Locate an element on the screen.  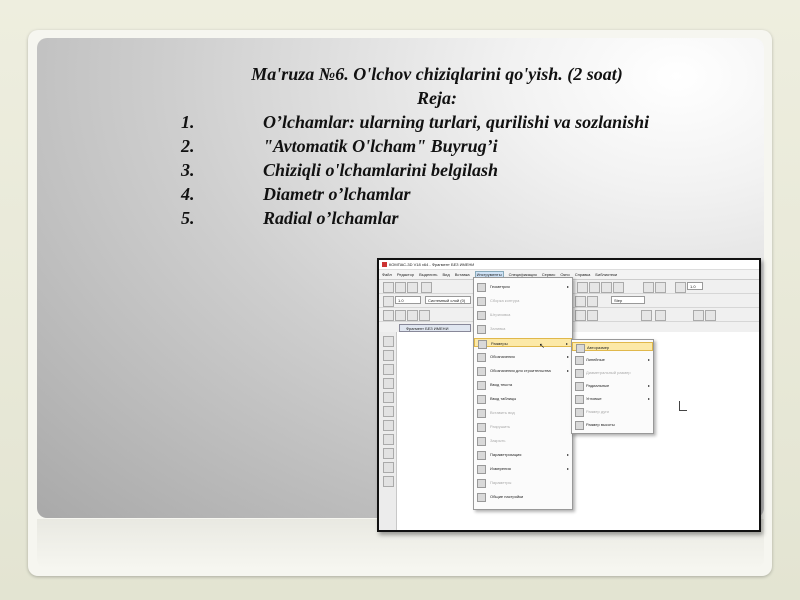
dropdown-item: Сборка контура is located at coordinates (523, 301).